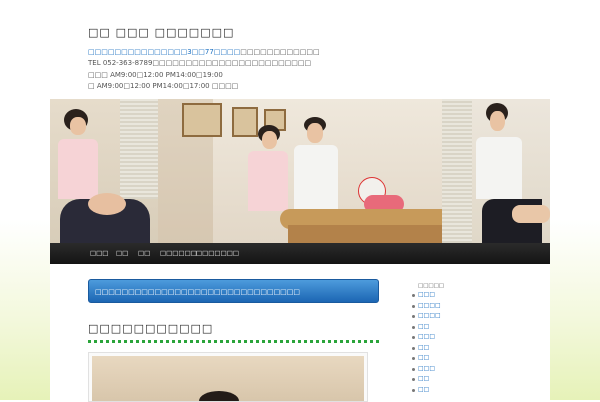 This screenshot has height=402, width=600. I want to click on sidebar-title: □□□□□, so click(431, 286).